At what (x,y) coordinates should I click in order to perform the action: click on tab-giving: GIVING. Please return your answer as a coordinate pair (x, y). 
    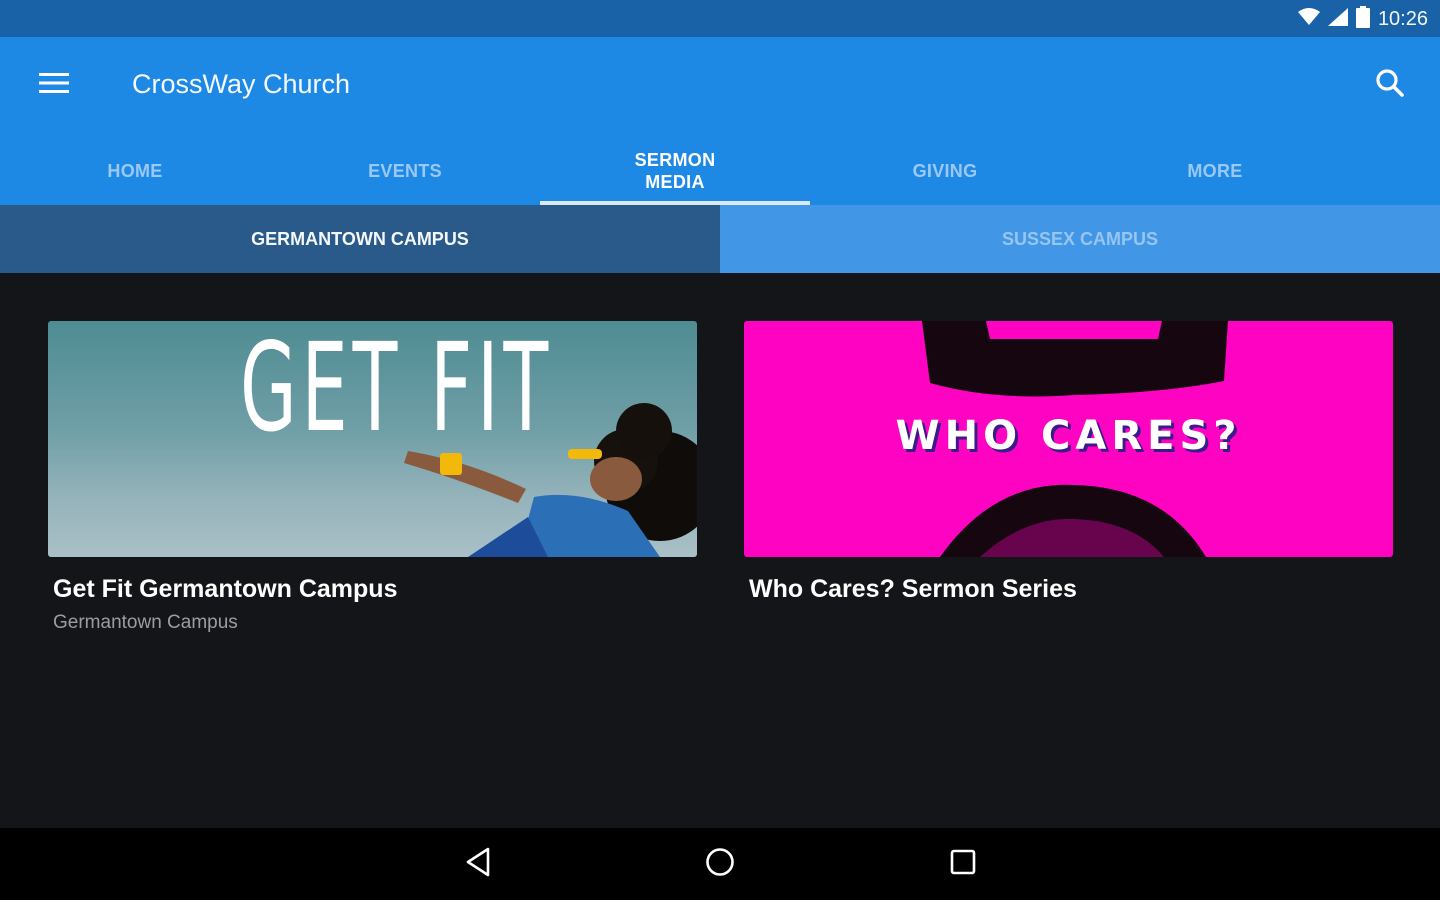
    Looking at the image, I should click on (945, 171).